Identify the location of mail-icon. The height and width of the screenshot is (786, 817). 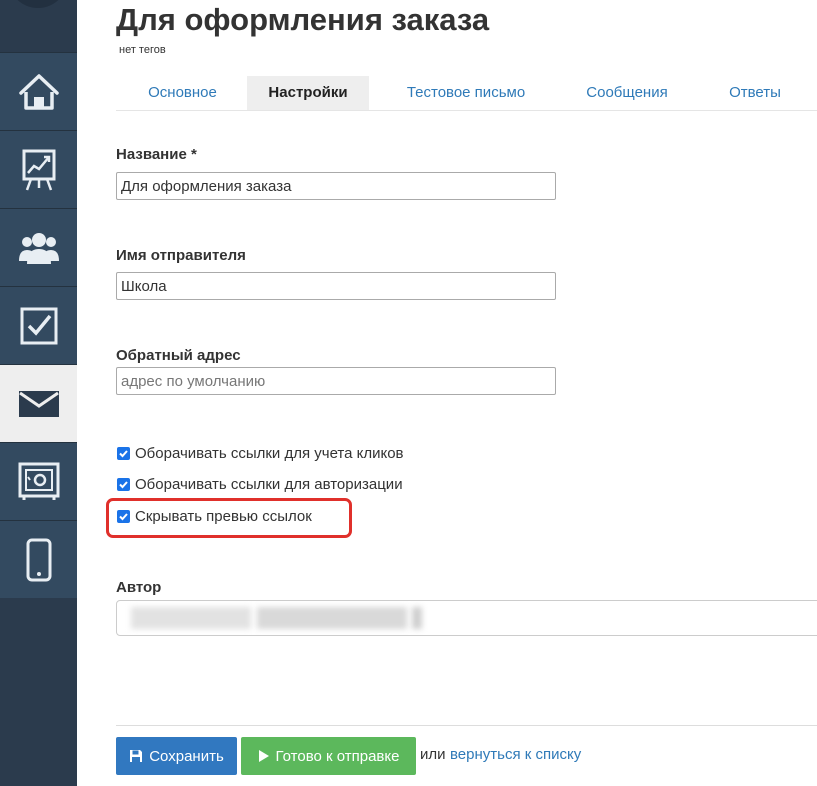
(39, 404).